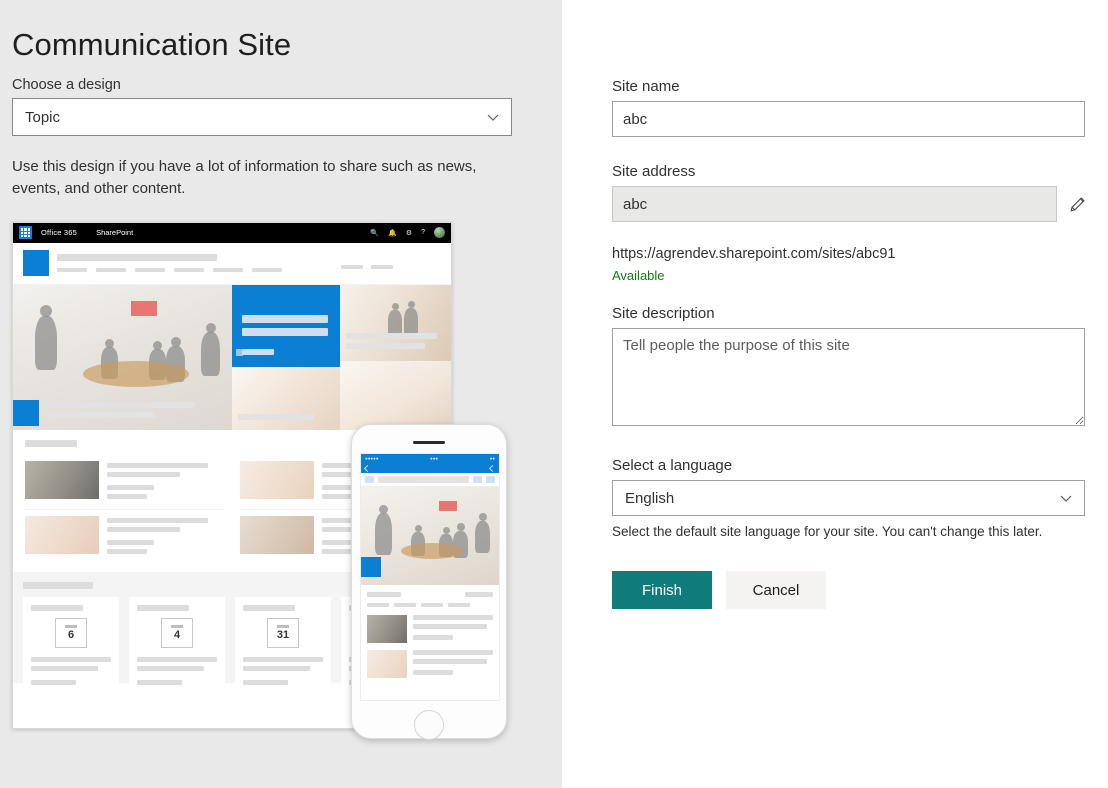  Describe the element at coordinates (650, 498) in the screenshot. I see `language-dropdown-value: English` at that location.